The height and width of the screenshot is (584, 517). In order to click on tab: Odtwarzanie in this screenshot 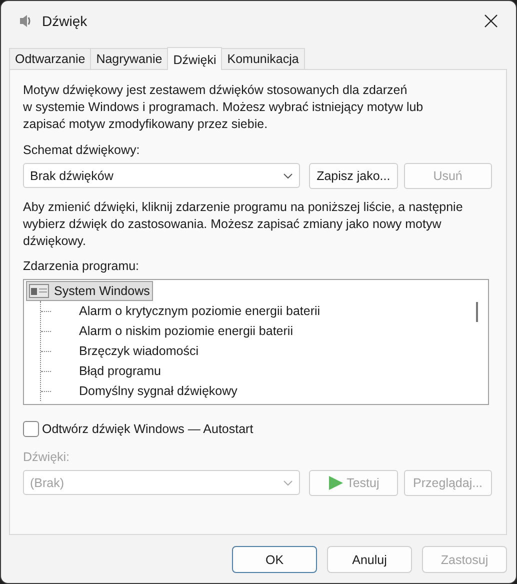, I will do `click(50, 58)`.